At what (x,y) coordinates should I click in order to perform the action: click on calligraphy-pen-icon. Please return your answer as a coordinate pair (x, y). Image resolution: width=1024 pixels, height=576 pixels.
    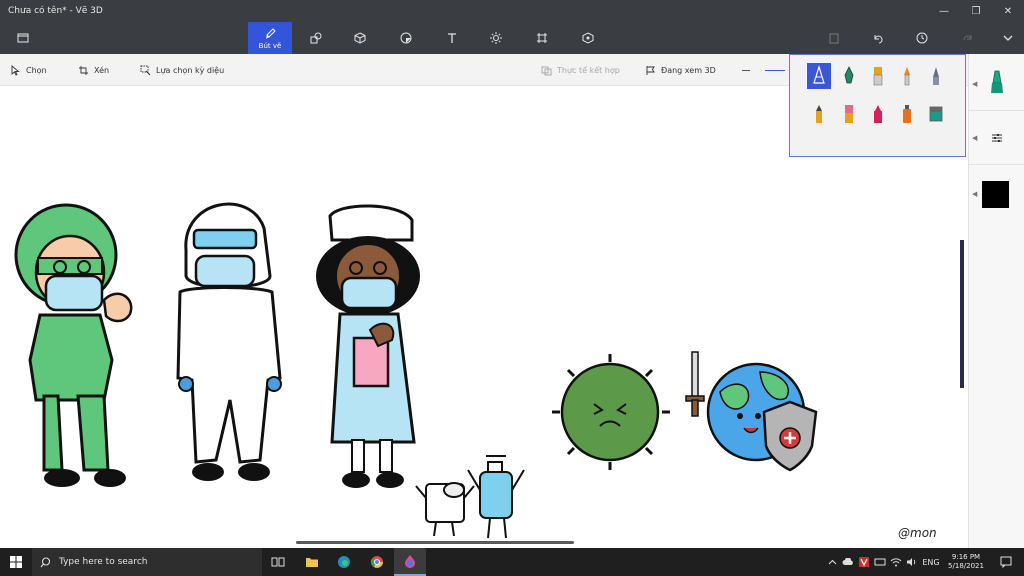
    Looking at the image, I should click on (849, 75).